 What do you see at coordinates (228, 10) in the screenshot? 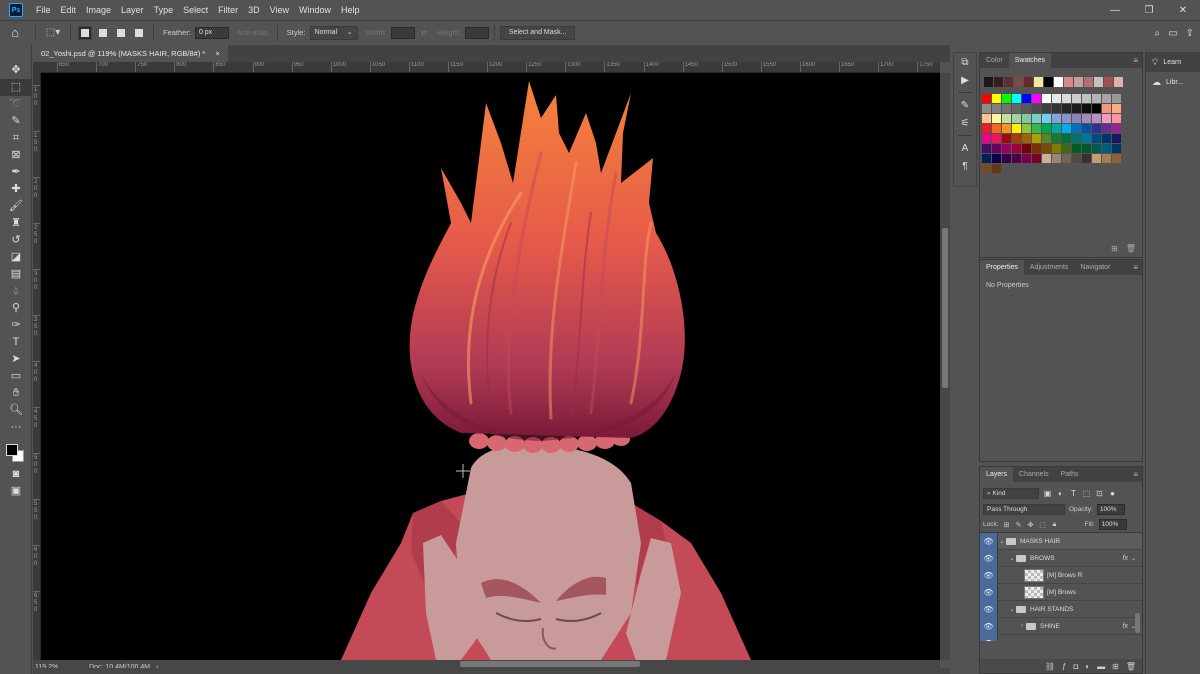
I see `menu-filter: Filter` at bounding box center [228, 10].